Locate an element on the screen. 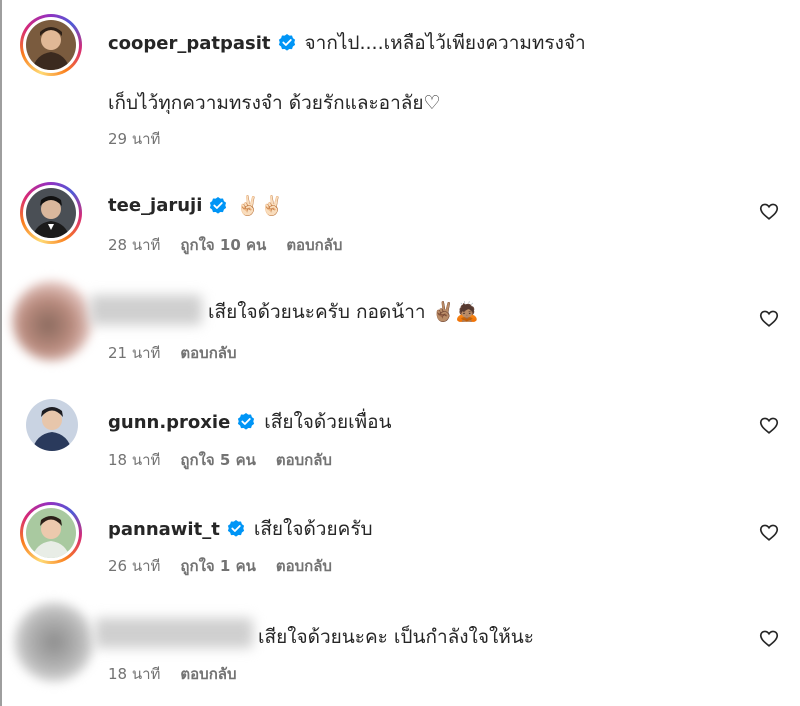 The image size is (800, 706). likes-count-link: ถูกใจ 10 คน is located at coordinates (223, 245).